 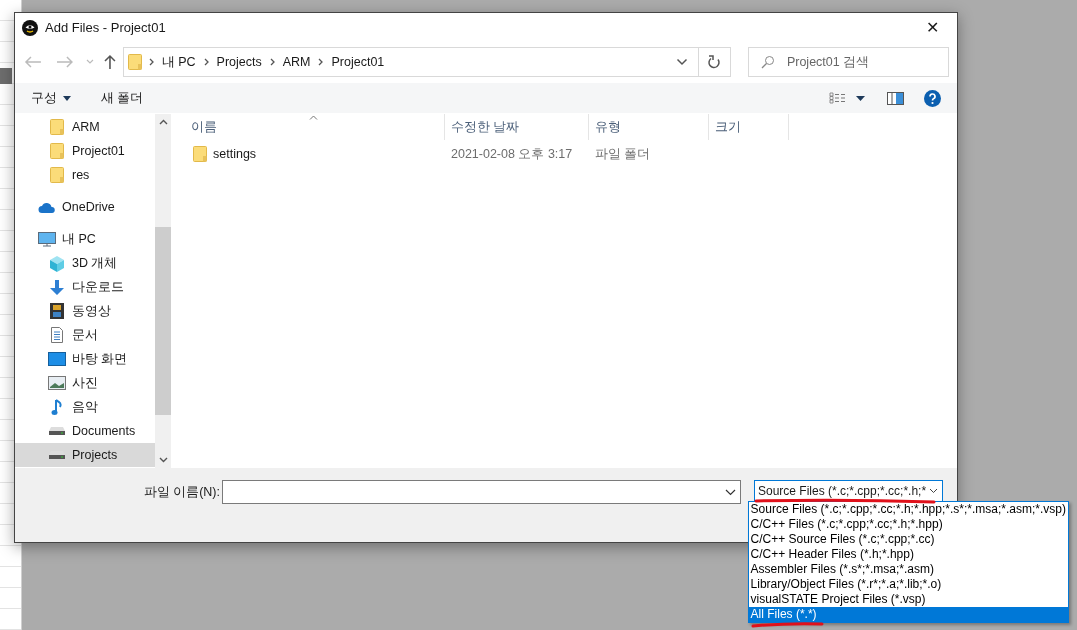 I want to click on close-button: ✕, so click(x=932, y=28).